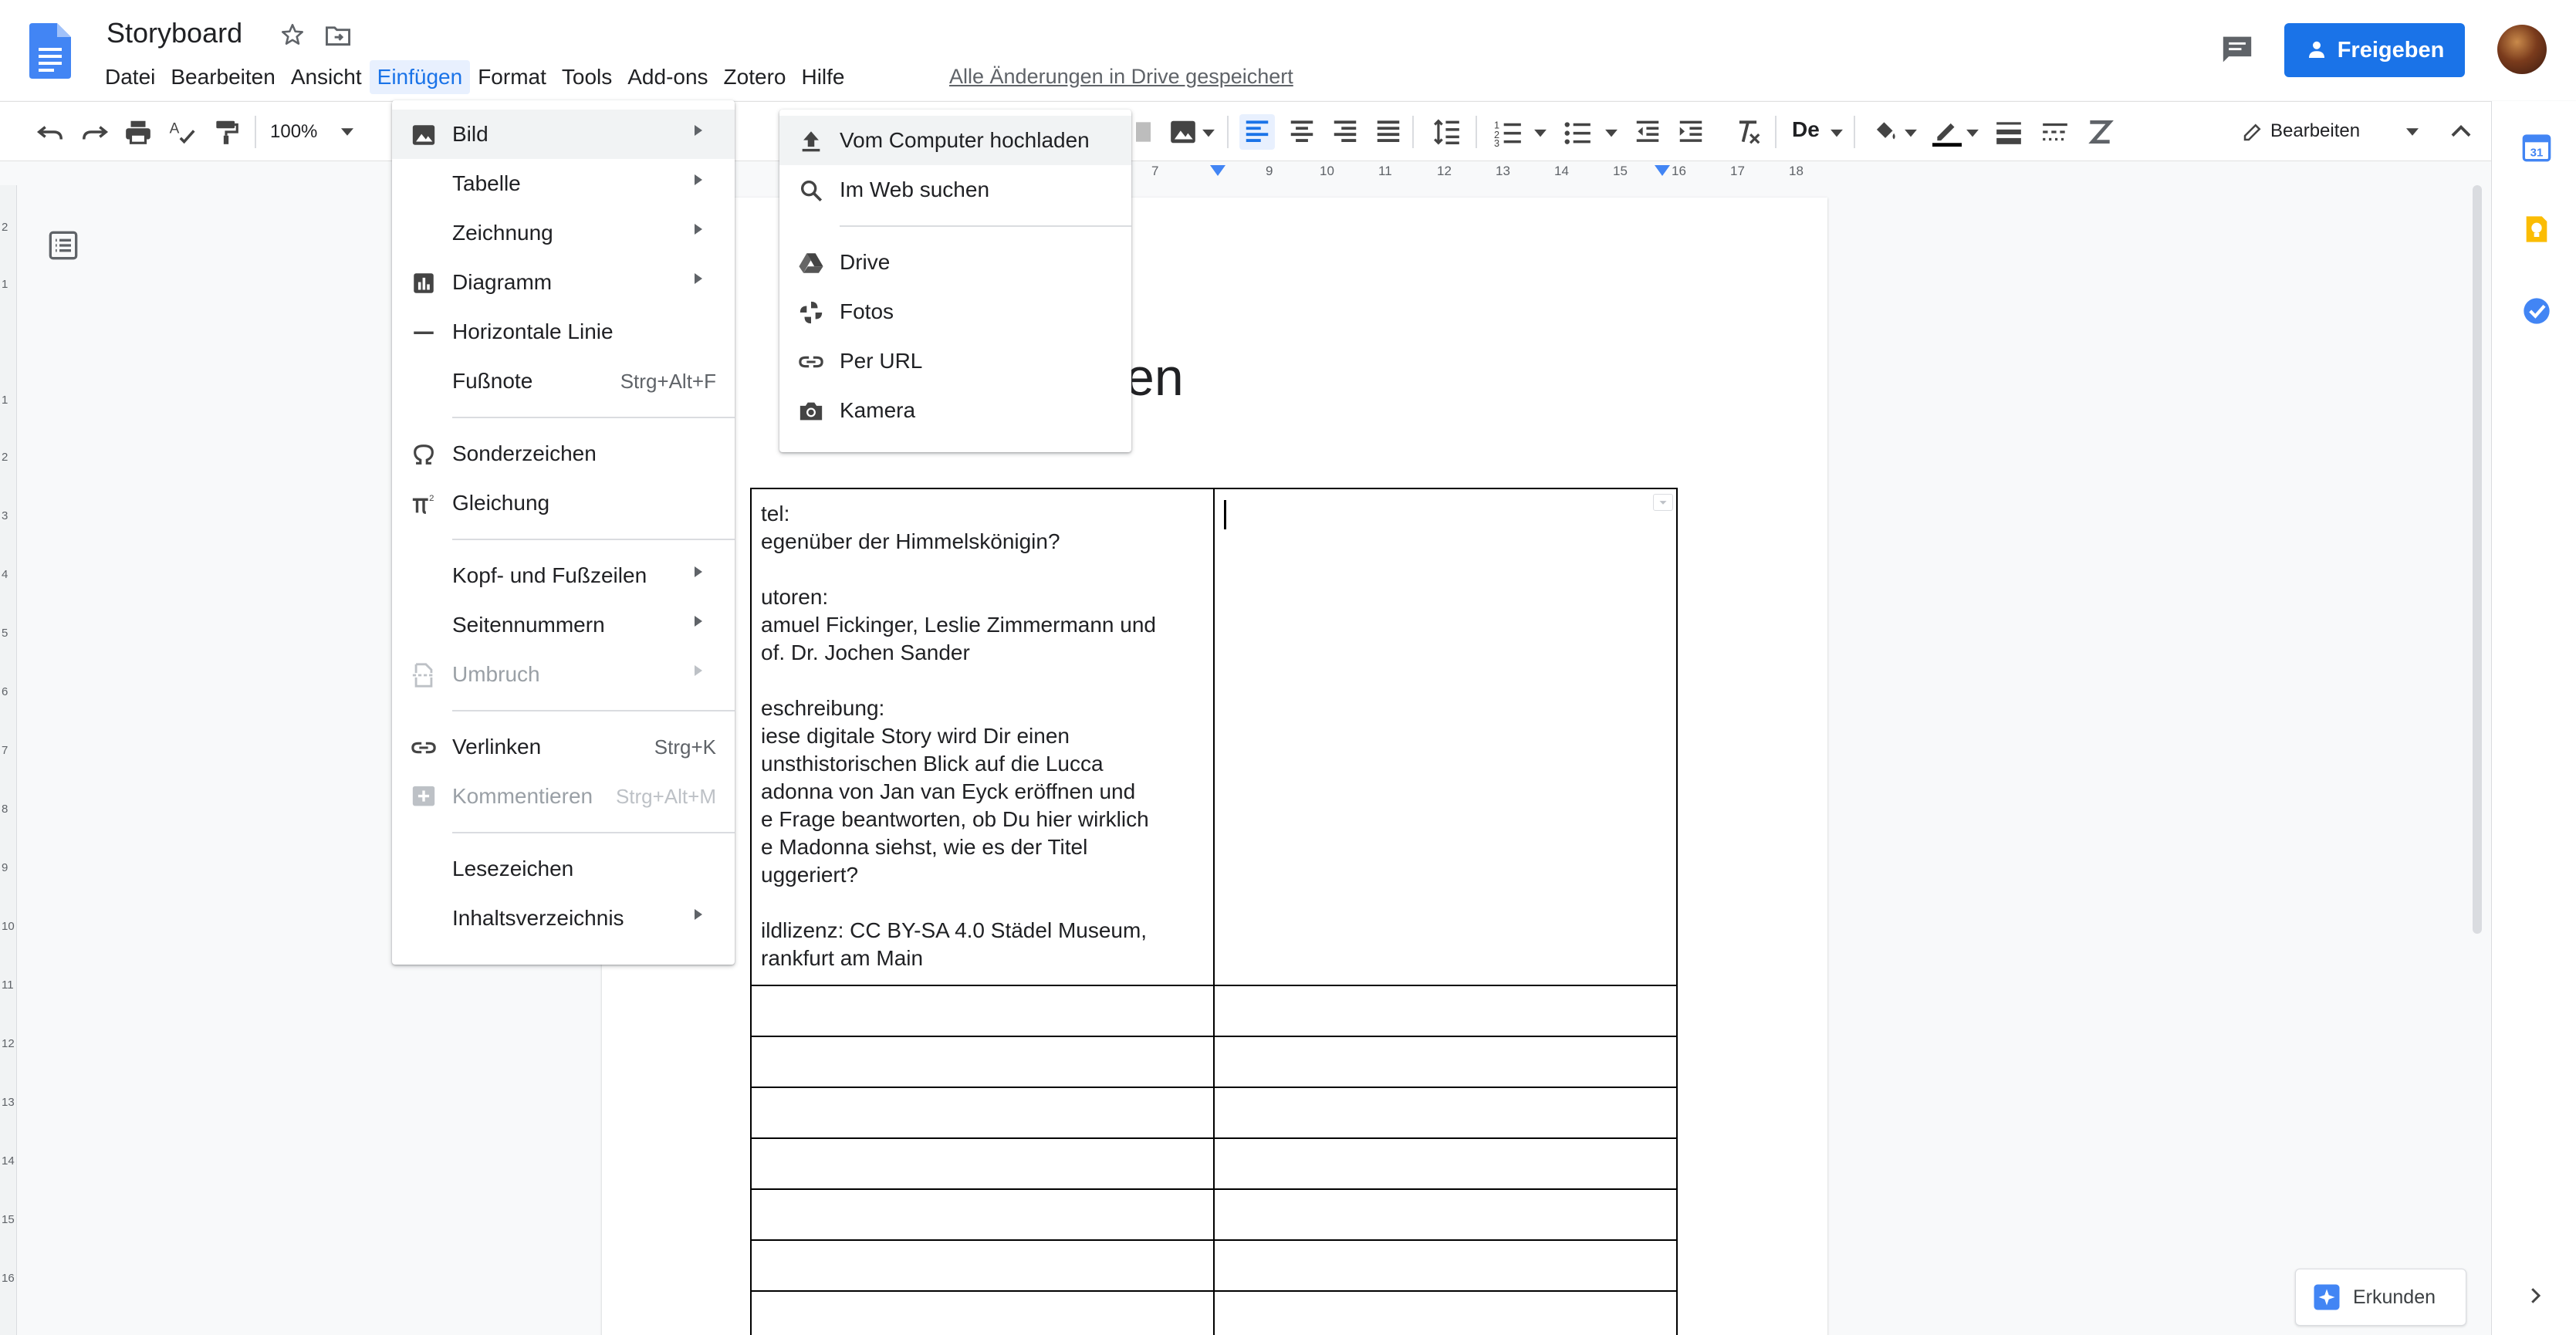  Describe the element at coordinates (2100, 132) in the screenshot. I see `text-direction-icon` at that location.